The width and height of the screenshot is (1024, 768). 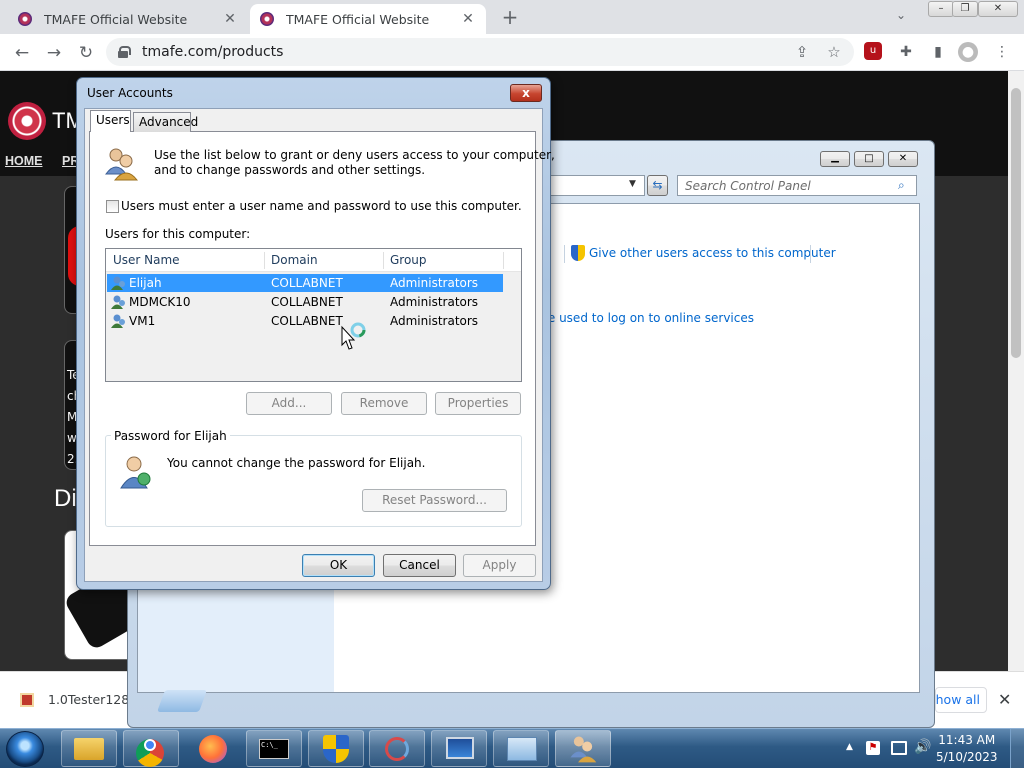 What do you see at coordinates (903, 159) in the screenshot?
I see `cp-close-icon: ✕` at bounding box center [903, 159].